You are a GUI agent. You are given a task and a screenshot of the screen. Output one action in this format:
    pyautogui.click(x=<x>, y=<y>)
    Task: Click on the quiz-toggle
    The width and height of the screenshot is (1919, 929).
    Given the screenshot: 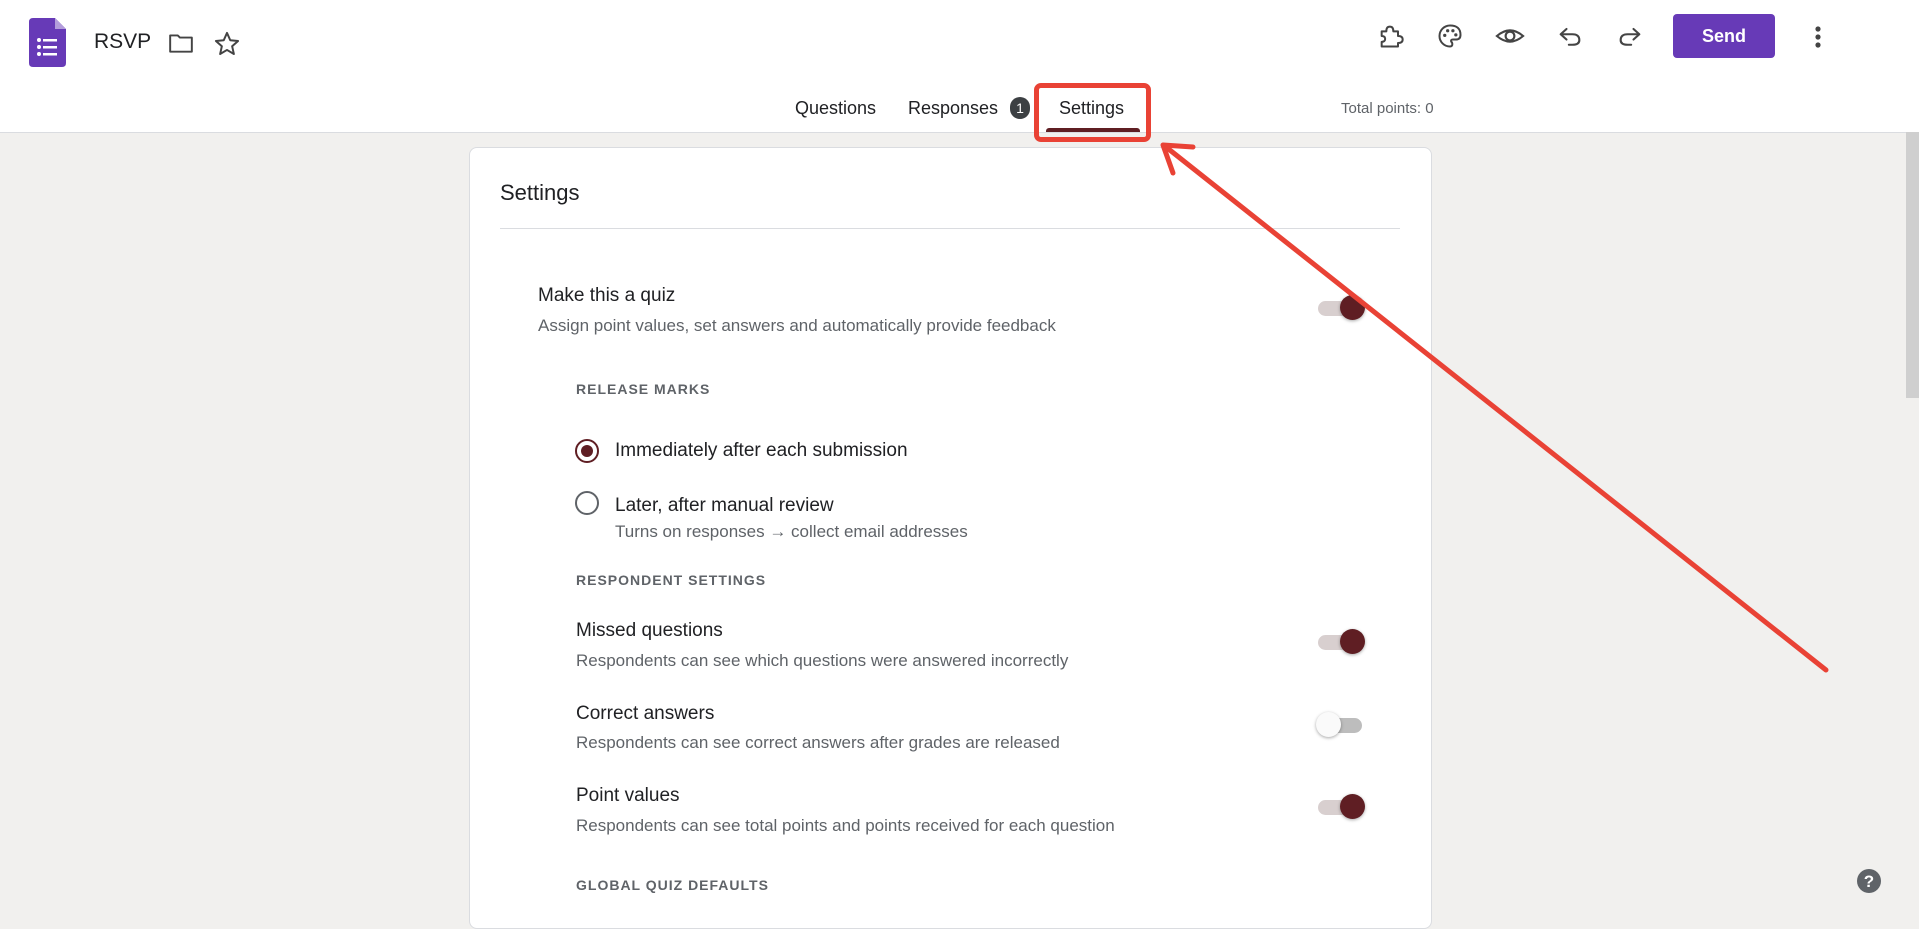 What is the action you would take?
    pyautogui.click(x=1341, y=308)
    